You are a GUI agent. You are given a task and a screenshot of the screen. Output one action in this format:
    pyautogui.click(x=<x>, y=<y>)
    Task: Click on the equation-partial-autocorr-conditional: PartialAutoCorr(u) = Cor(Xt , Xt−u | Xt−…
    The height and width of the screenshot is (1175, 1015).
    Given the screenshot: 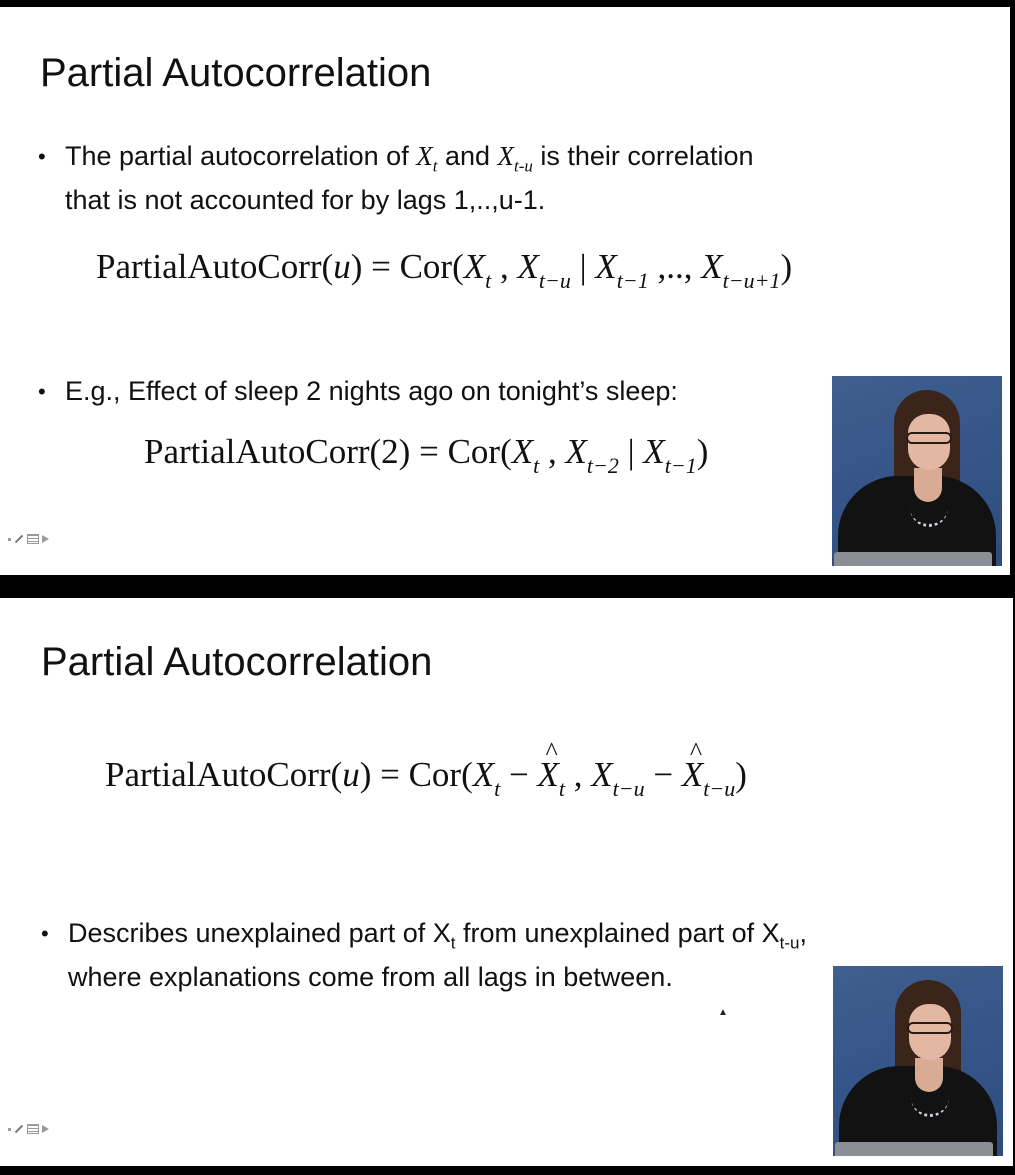 What is the action you would take?
    pyautogui.click(x=444, y=270)
    